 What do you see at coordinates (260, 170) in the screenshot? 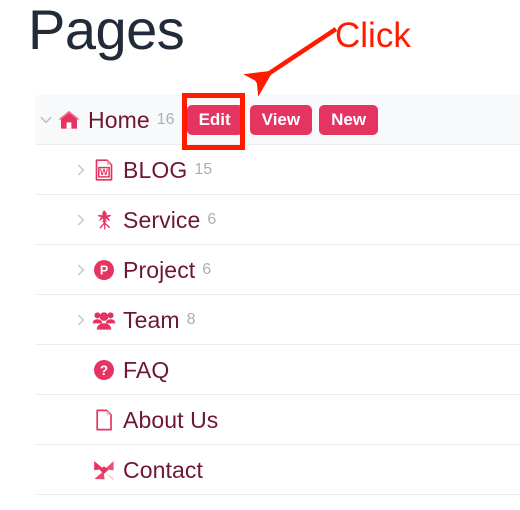
I see `tree-row: W BLOG 15` at bounding box center [260, 170].